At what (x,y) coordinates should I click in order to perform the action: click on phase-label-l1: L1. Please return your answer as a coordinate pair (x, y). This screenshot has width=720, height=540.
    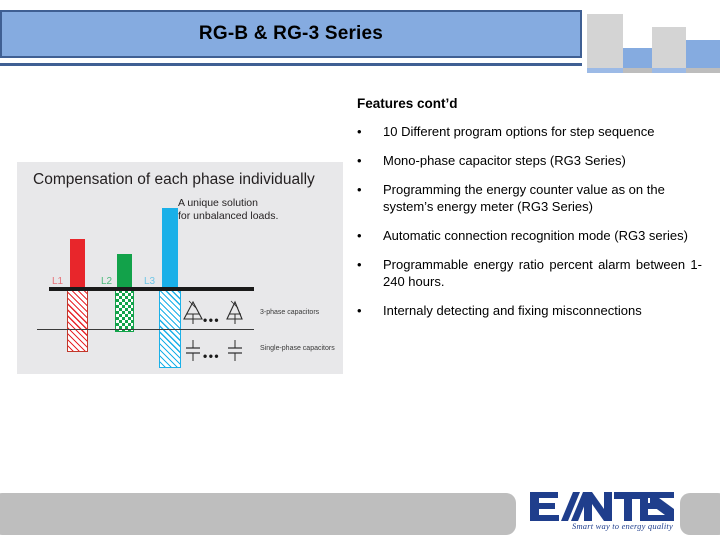
    Looking at the image, I should click on (58, 281).